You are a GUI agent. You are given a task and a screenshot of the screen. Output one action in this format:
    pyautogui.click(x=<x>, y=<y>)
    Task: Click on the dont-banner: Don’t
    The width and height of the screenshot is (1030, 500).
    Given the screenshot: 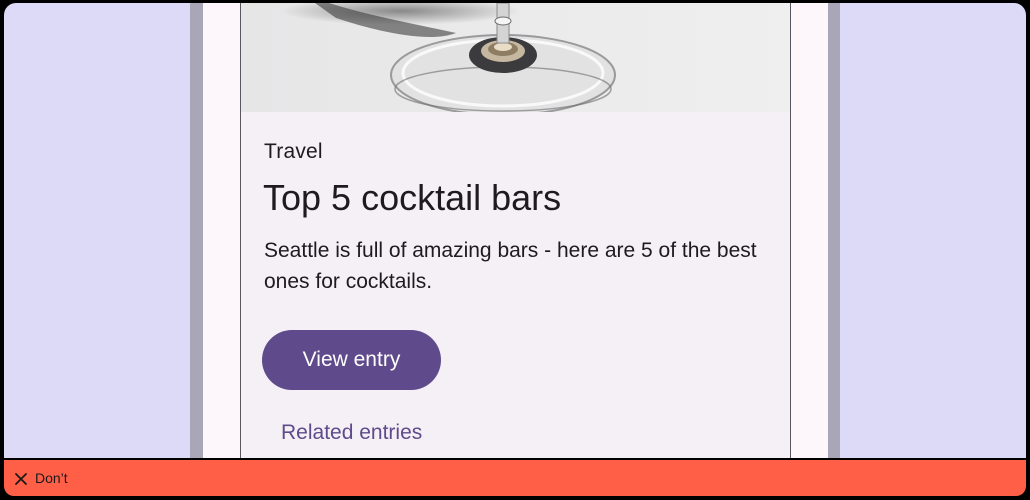 What is the action you would take?
    pyautogui.click(x=515, y=478)
    